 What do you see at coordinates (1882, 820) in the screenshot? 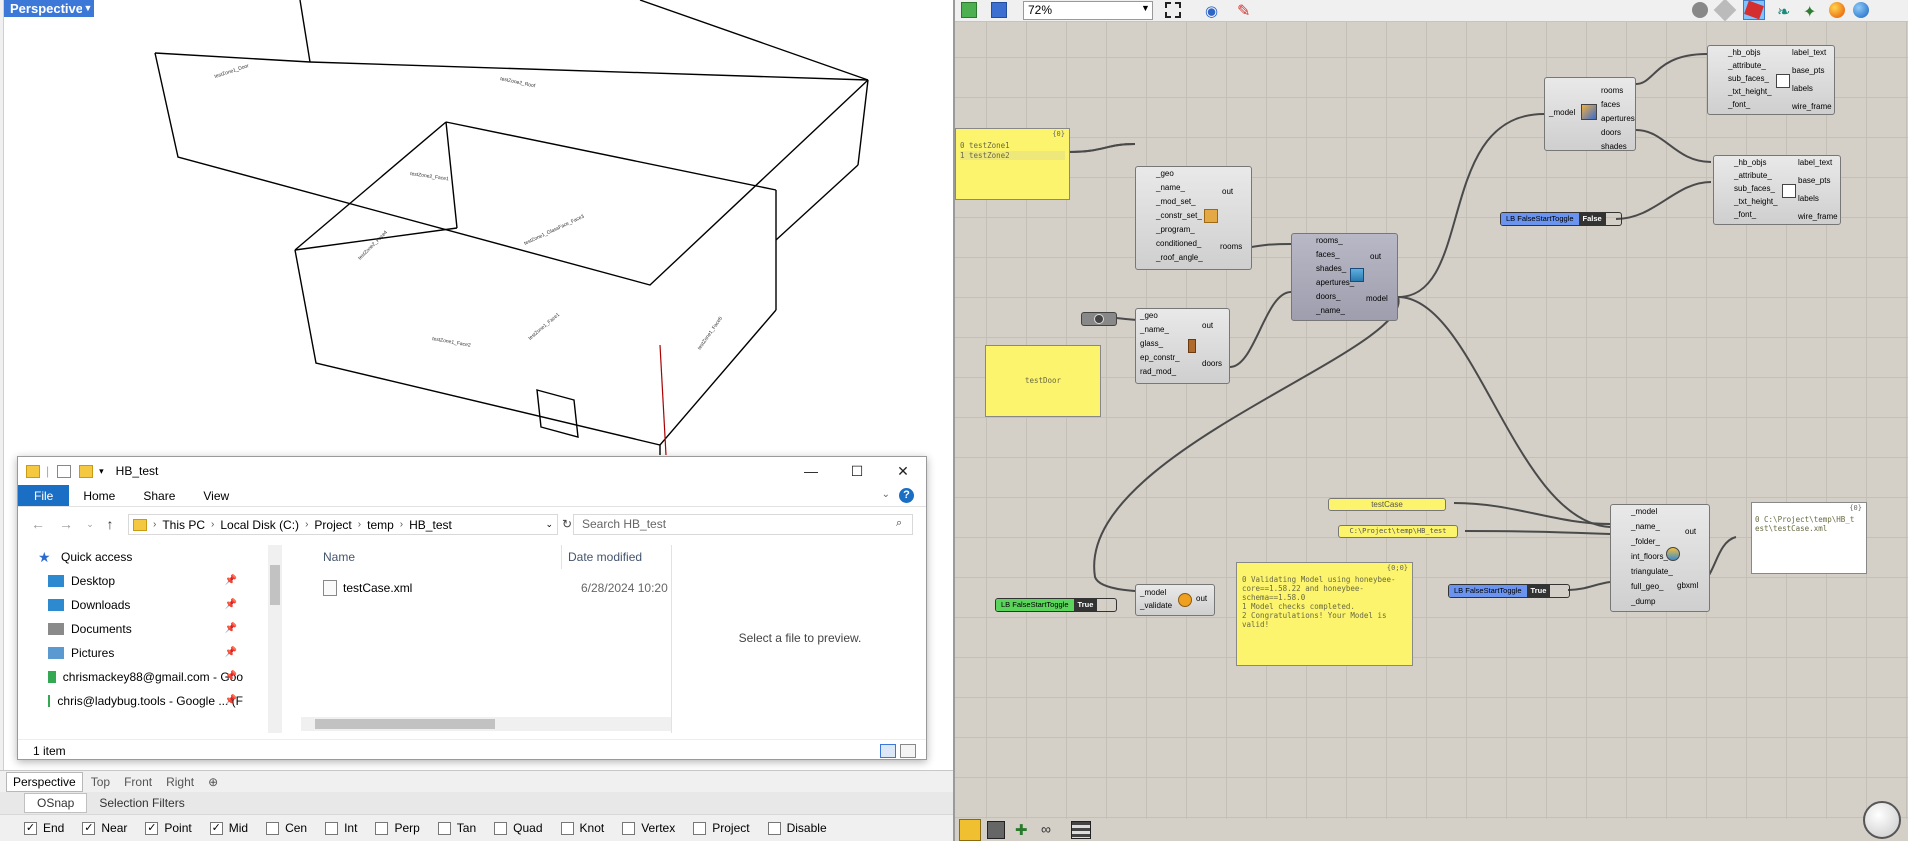
I see `navigation-wheel-icon` at bounding box center [1882, 820].